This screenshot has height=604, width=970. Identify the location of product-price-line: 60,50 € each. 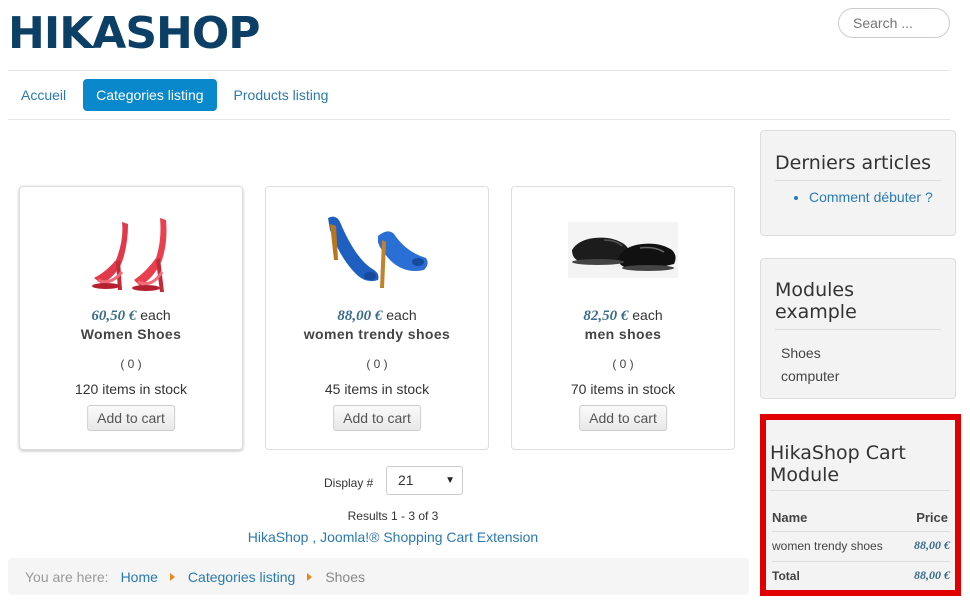
(131, 316).